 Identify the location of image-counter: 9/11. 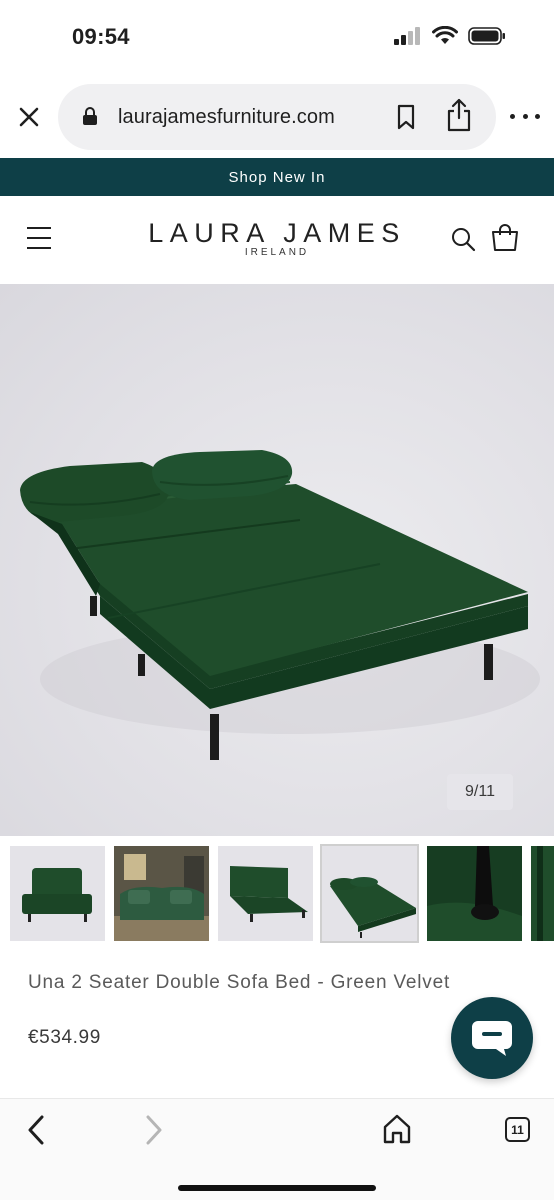
(480, 792).